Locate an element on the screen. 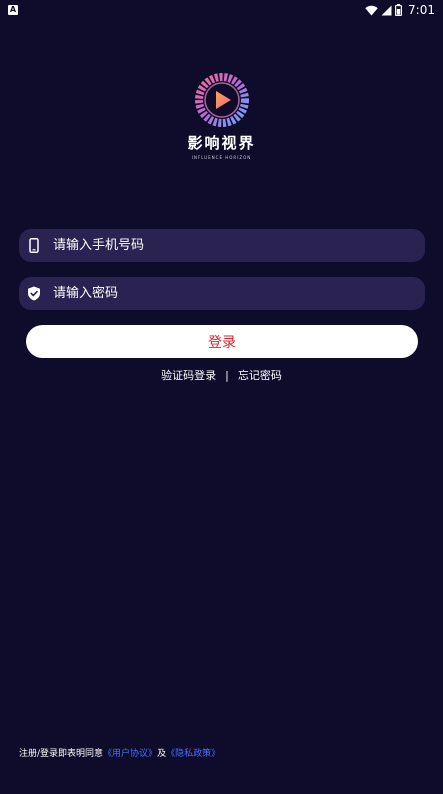 This screenshot has height=794, width=443. status-bar: A 7:01 is located at coordinates (221, 10).